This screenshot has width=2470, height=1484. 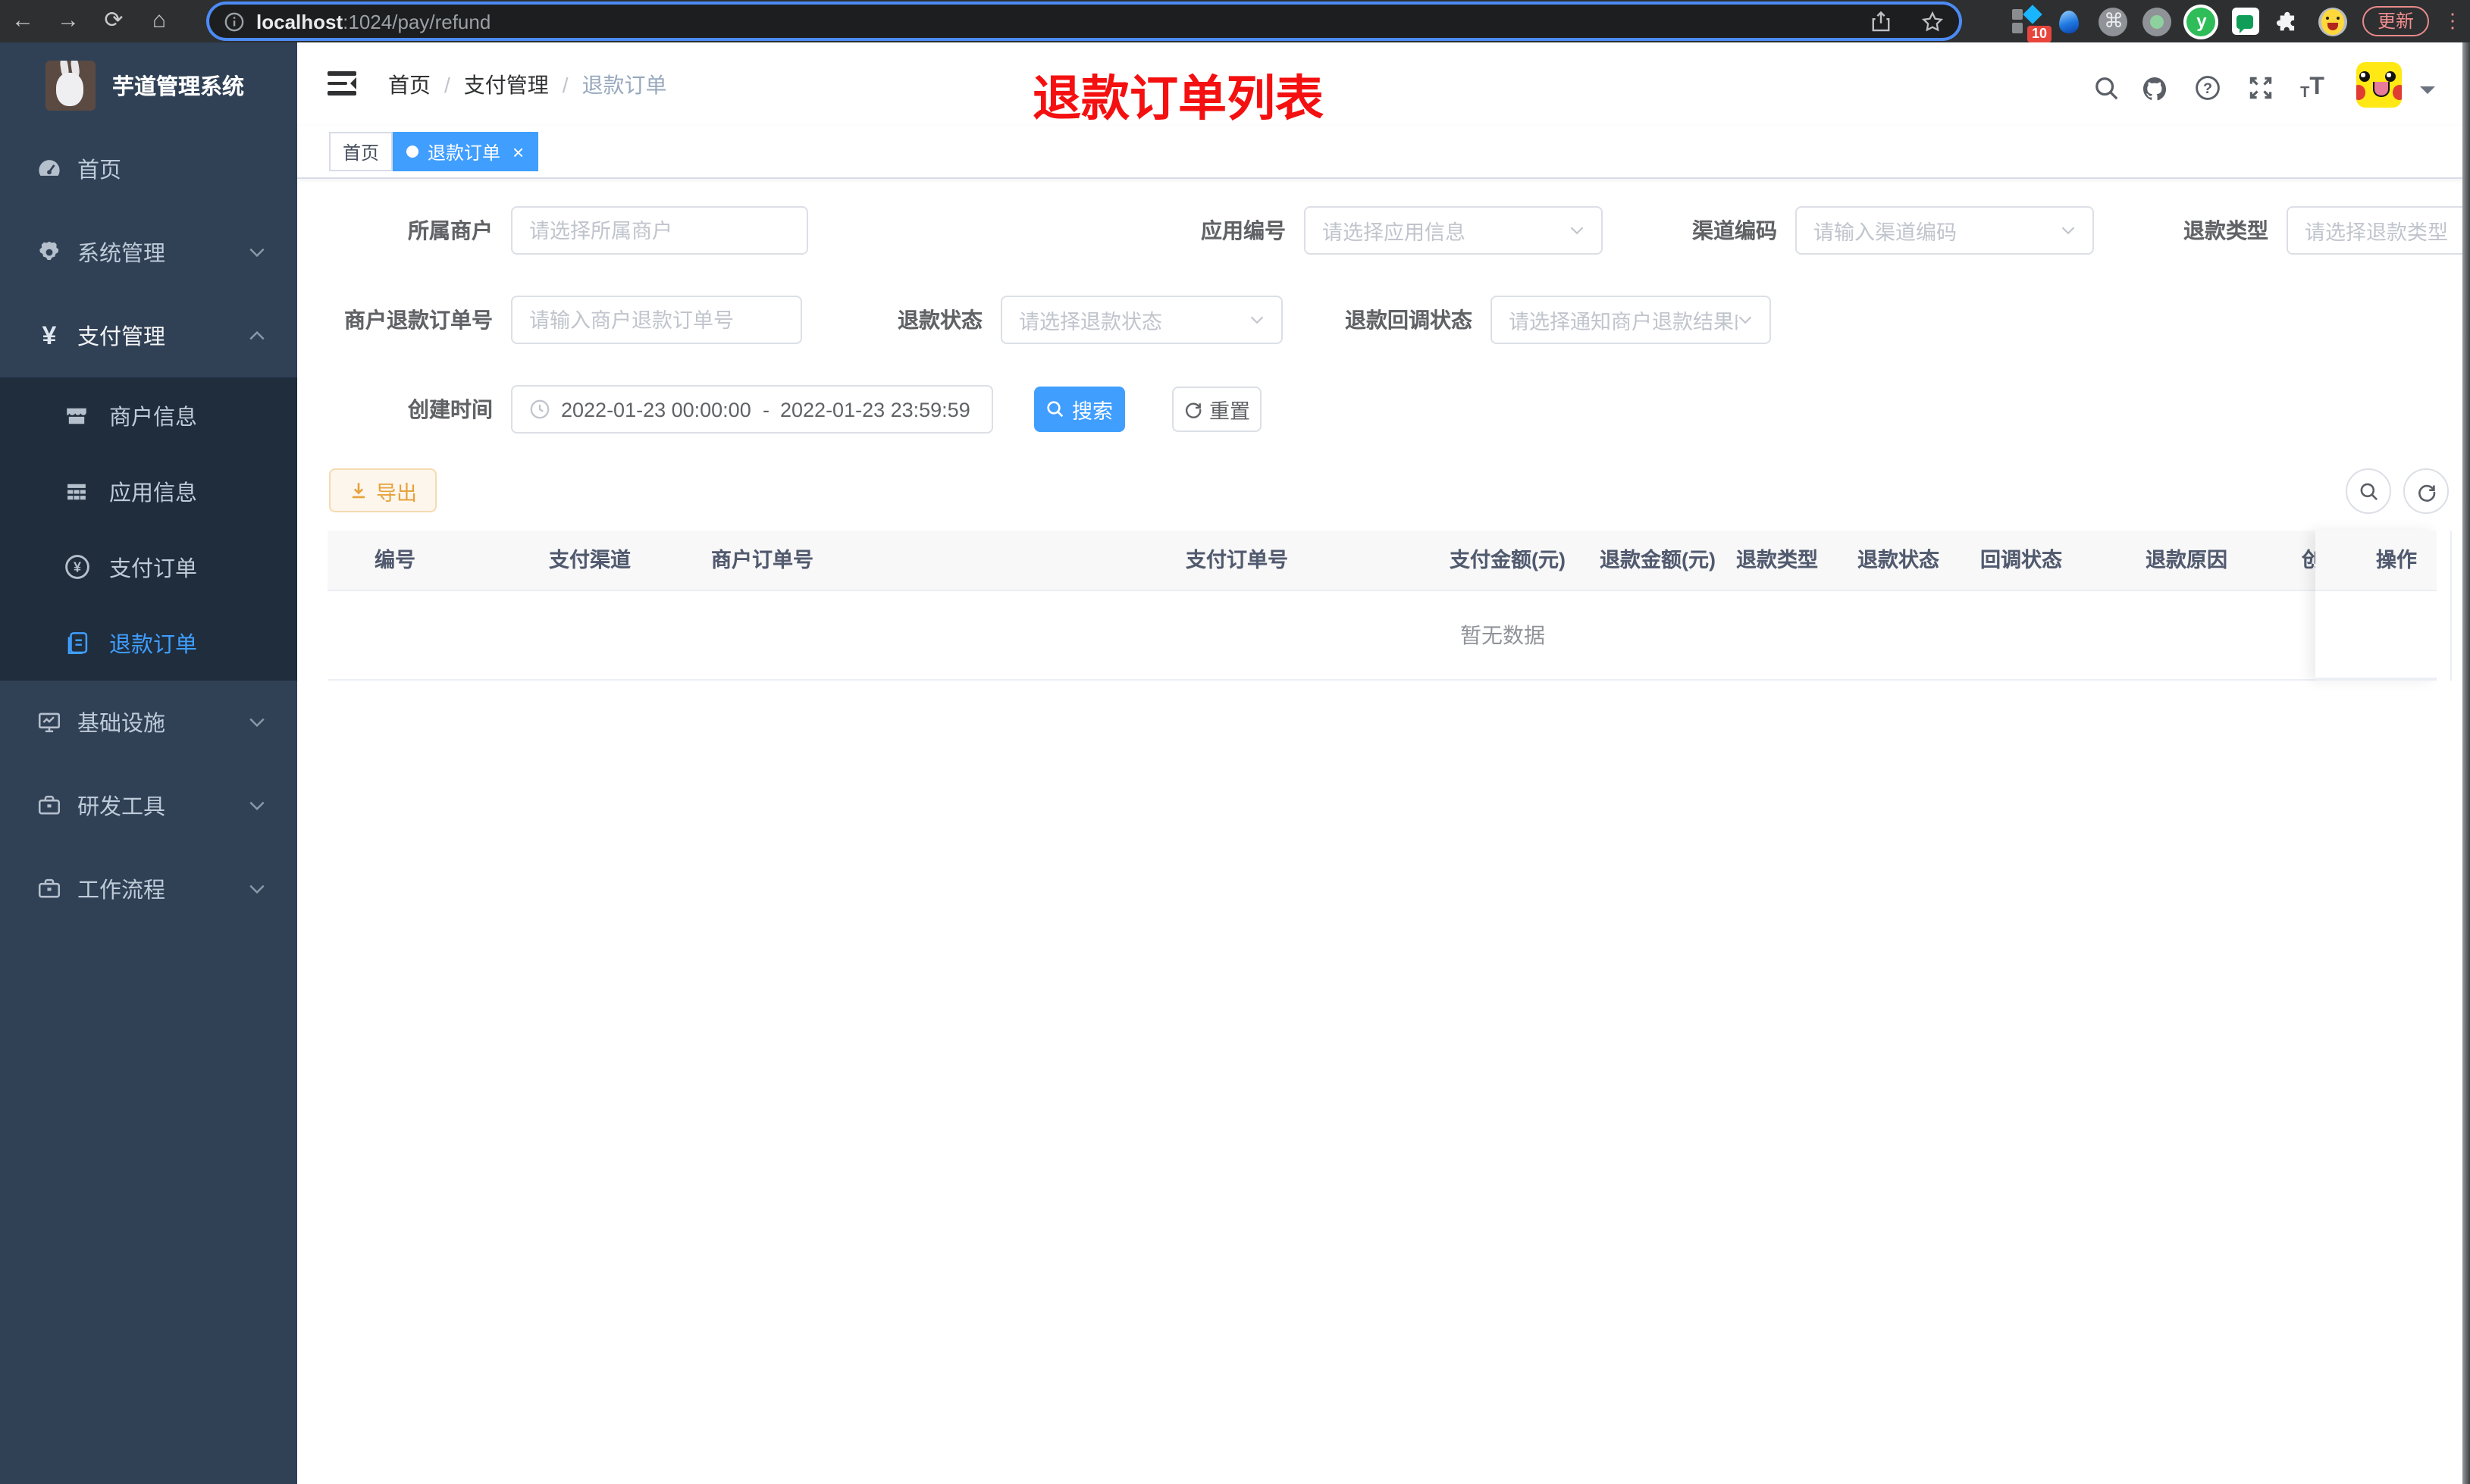 I want to click on tab-refund-order: 退款订单 ×, so click(x=465, y=151).